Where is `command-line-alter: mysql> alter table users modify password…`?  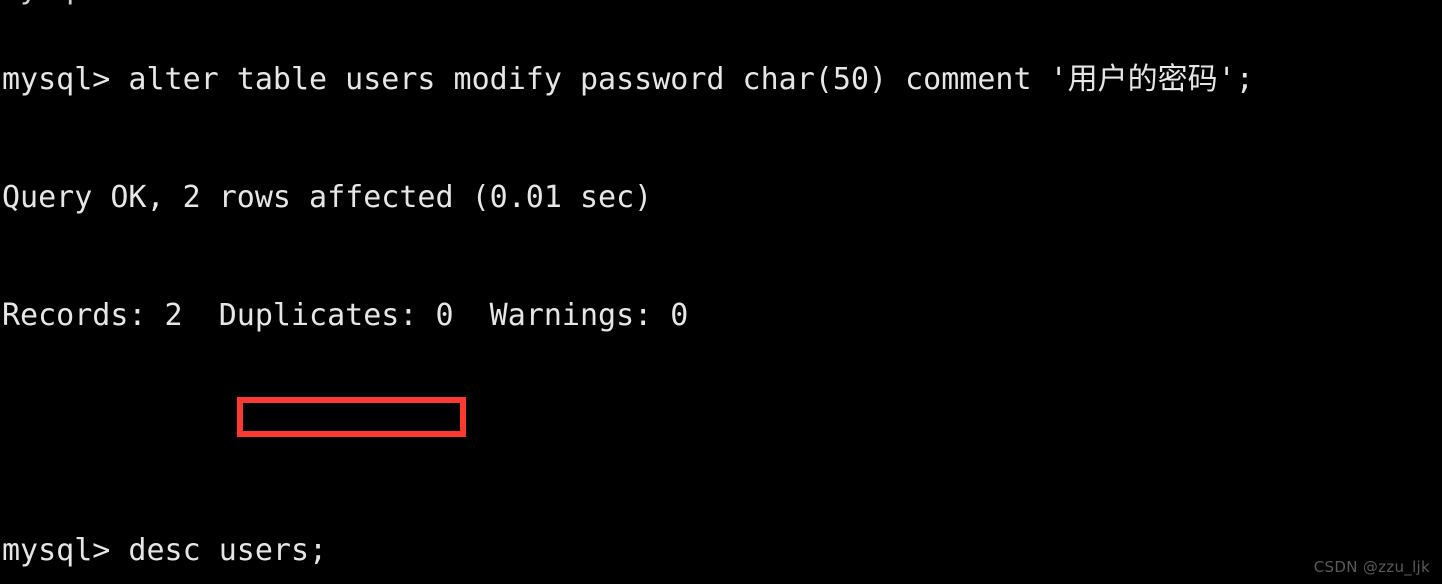 command-line-alter: mysql> alter table users modify password… is located at coordinates (628, 80).